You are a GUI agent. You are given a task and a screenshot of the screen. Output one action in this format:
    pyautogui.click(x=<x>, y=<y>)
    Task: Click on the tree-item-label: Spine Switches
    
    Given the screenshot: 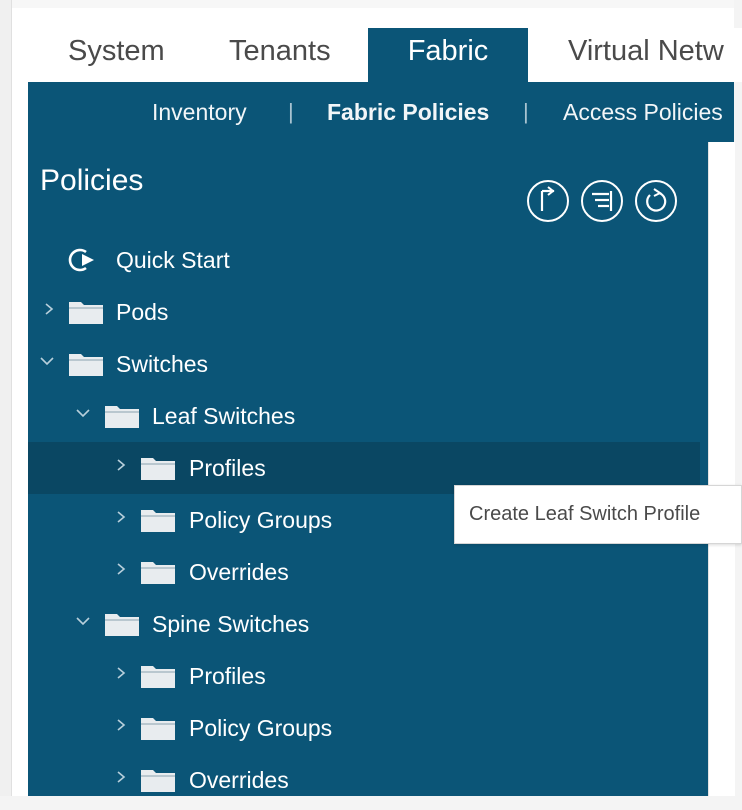 What is the action you would take?
    pyautogui.click(x=231, y=624)
    